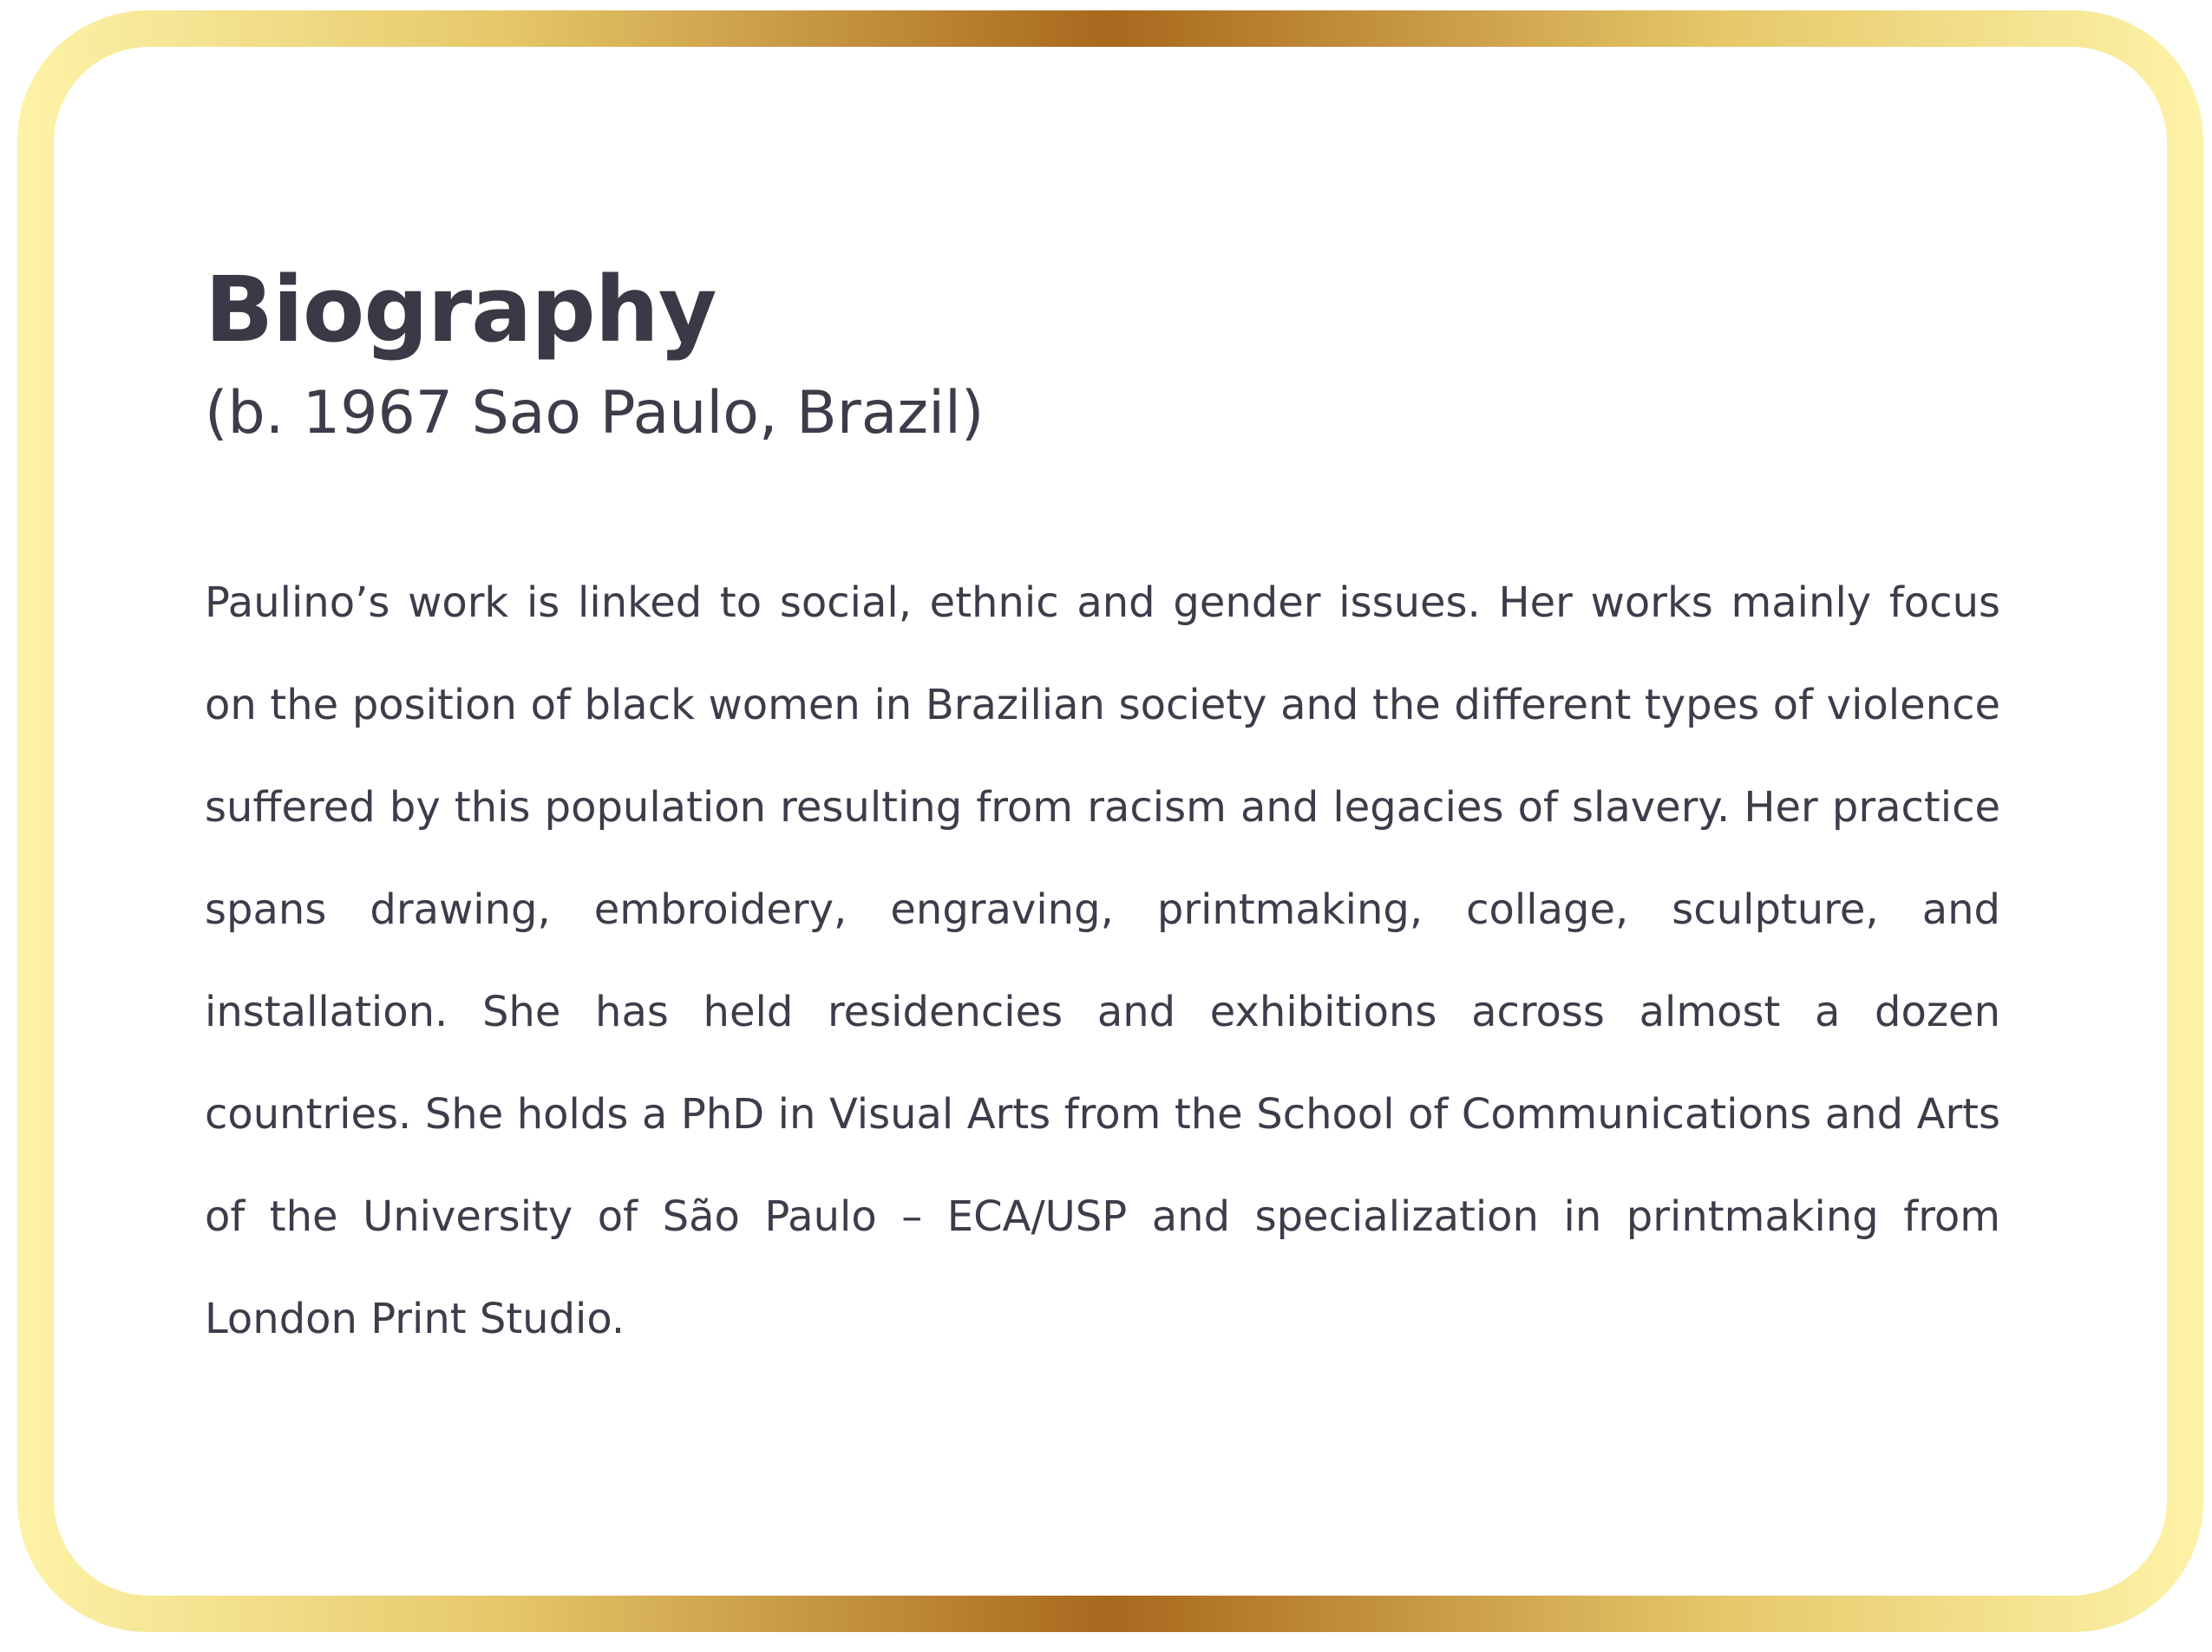 The width and height of the screenshot is (2212, 1652). I want to click on birth-info-subtitle: (b. 1967 Sao Paulo, Brazil), so click(595, 414).